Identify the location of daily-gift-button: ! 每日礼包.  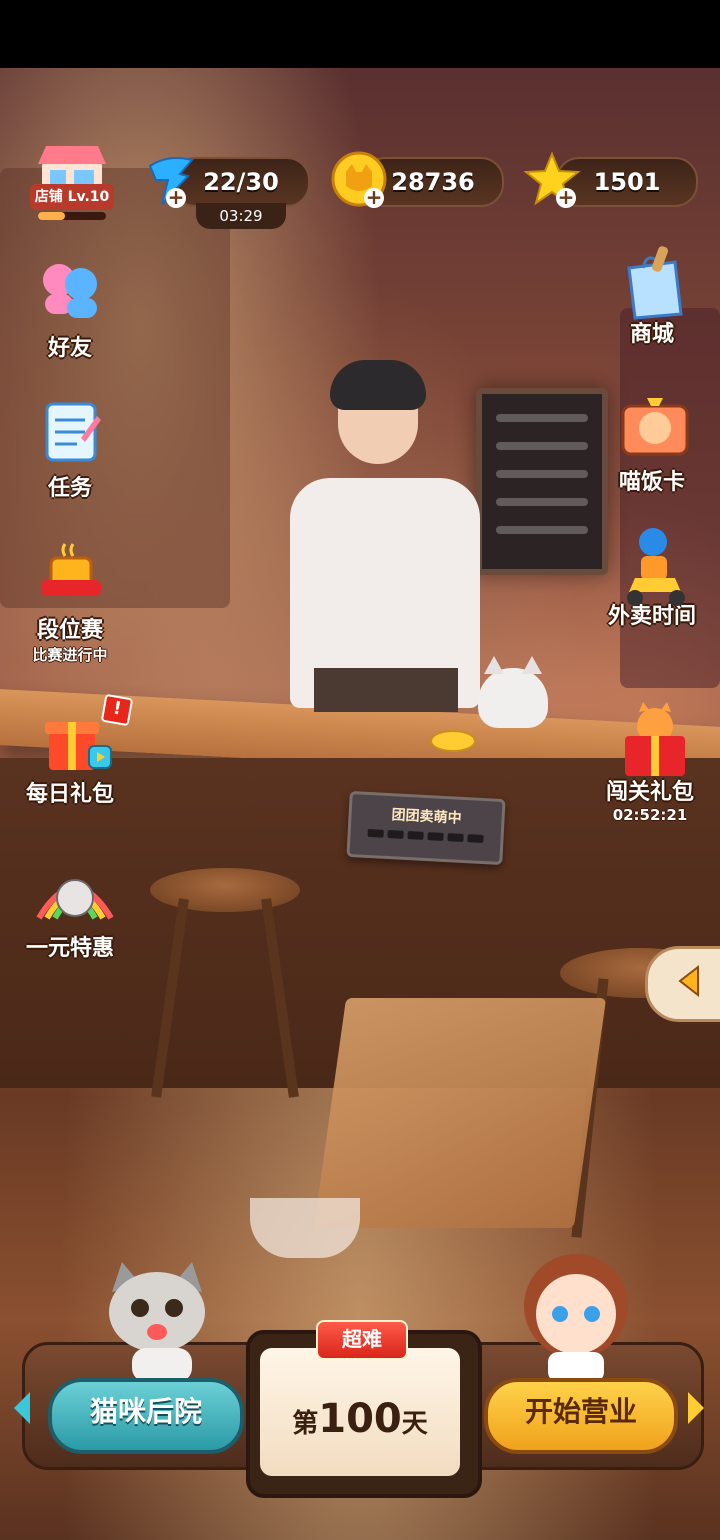
(77, 750).